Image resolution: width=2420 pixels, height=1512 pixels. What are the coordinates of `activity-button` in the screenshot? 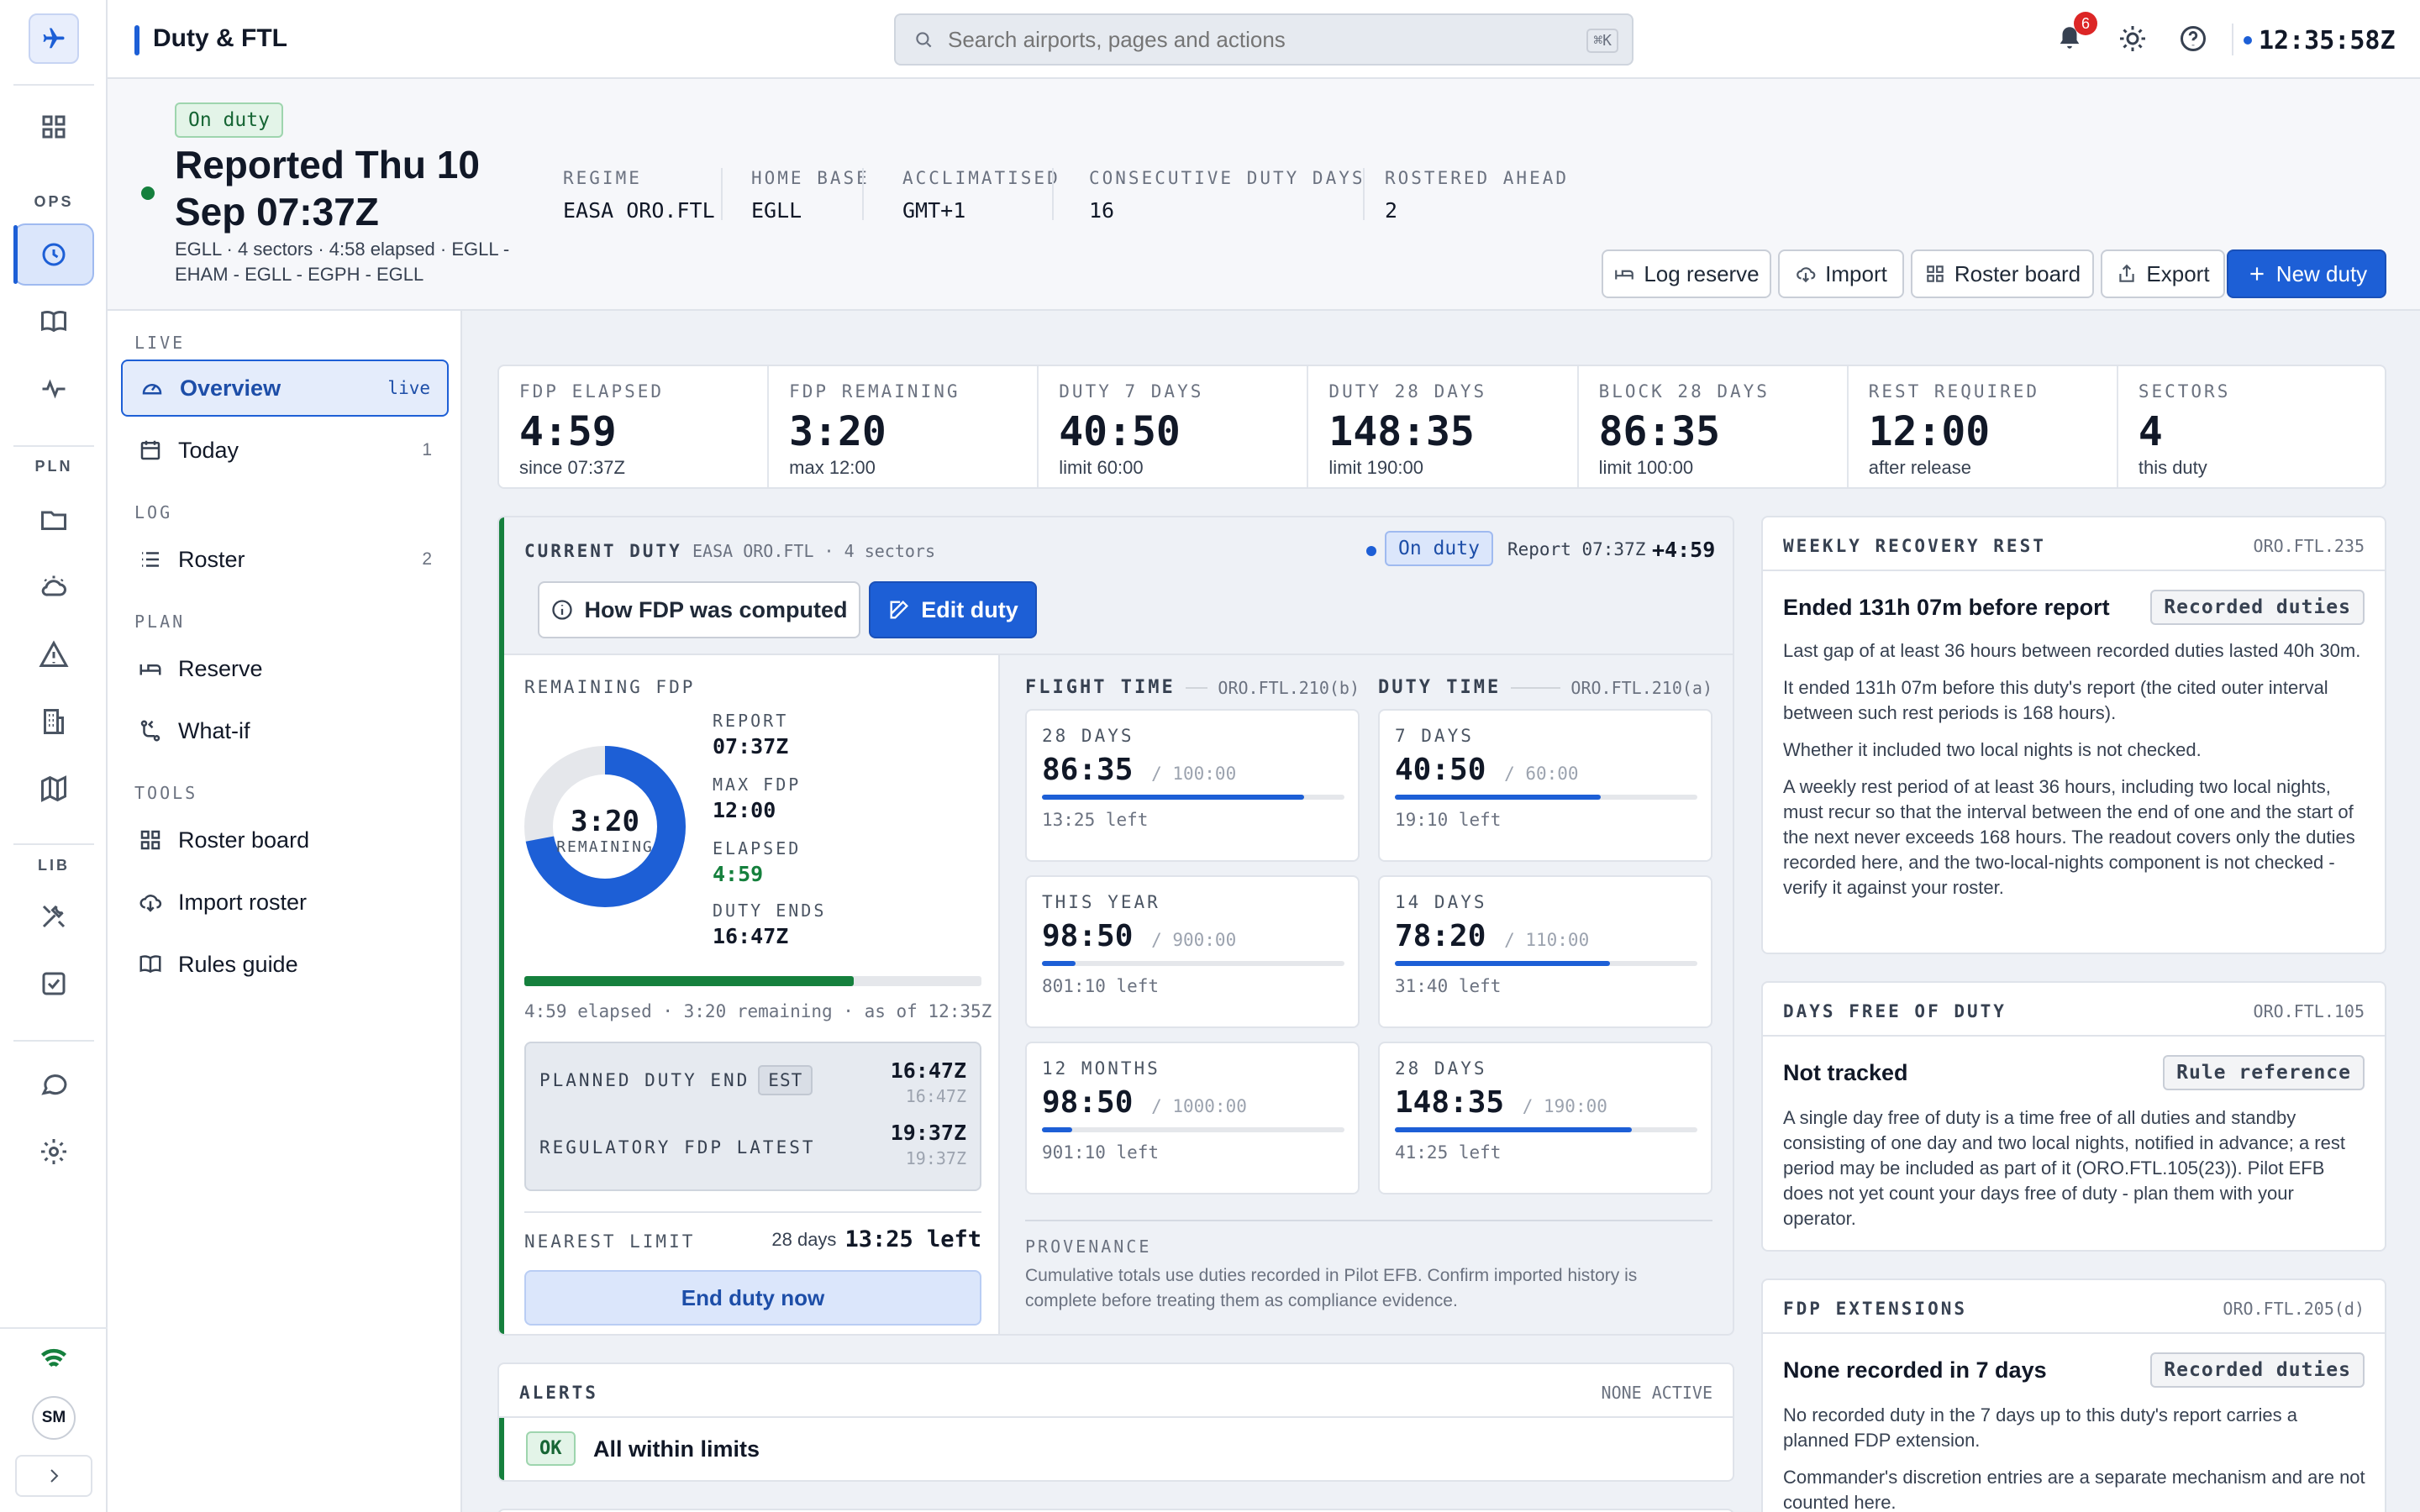 It's located at (53, 389).